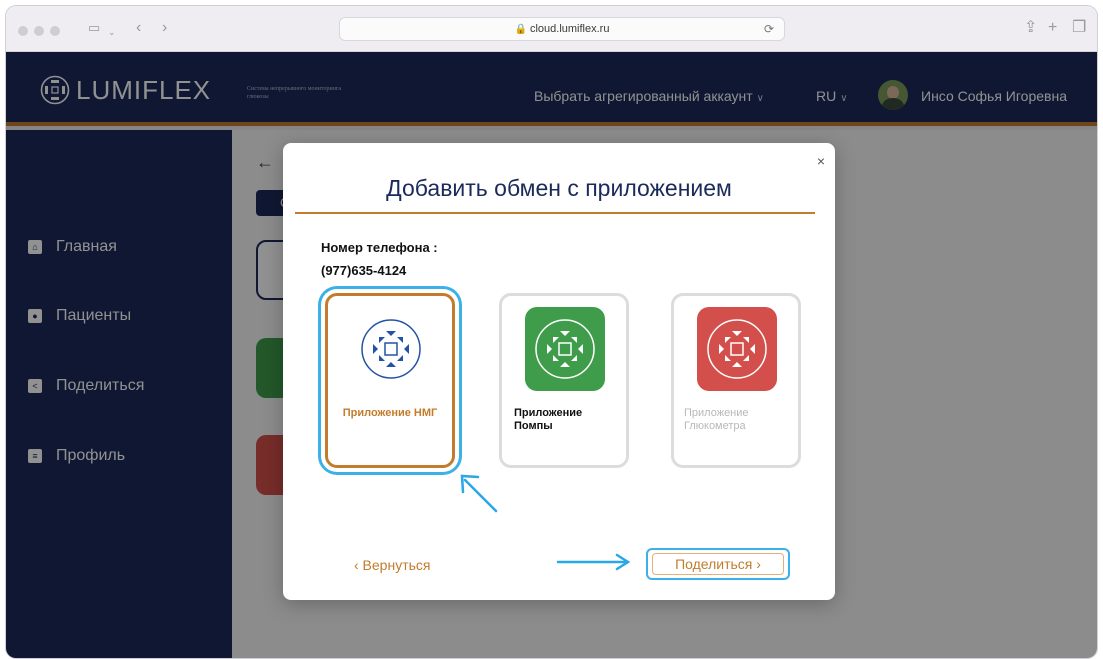 This screenshot has width=1103, height=659. I want to click on pointer-arrow-line, so click(480, 495).